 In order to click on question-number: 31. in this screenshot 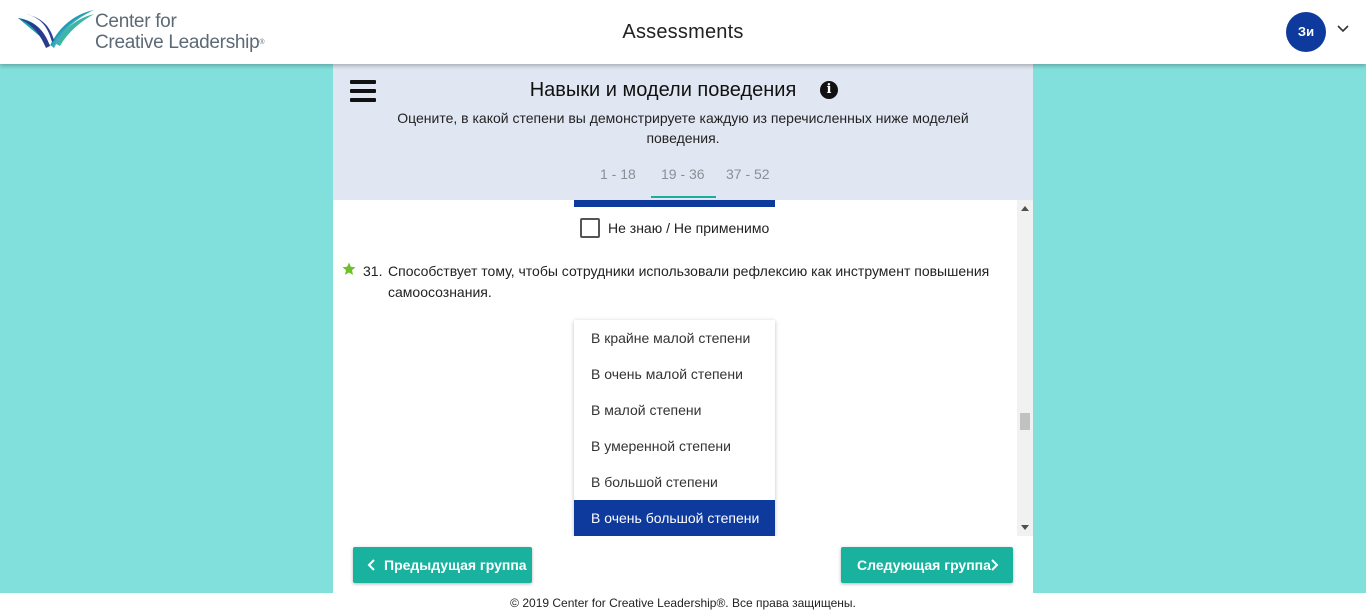, I will do `click(373, 271)`.